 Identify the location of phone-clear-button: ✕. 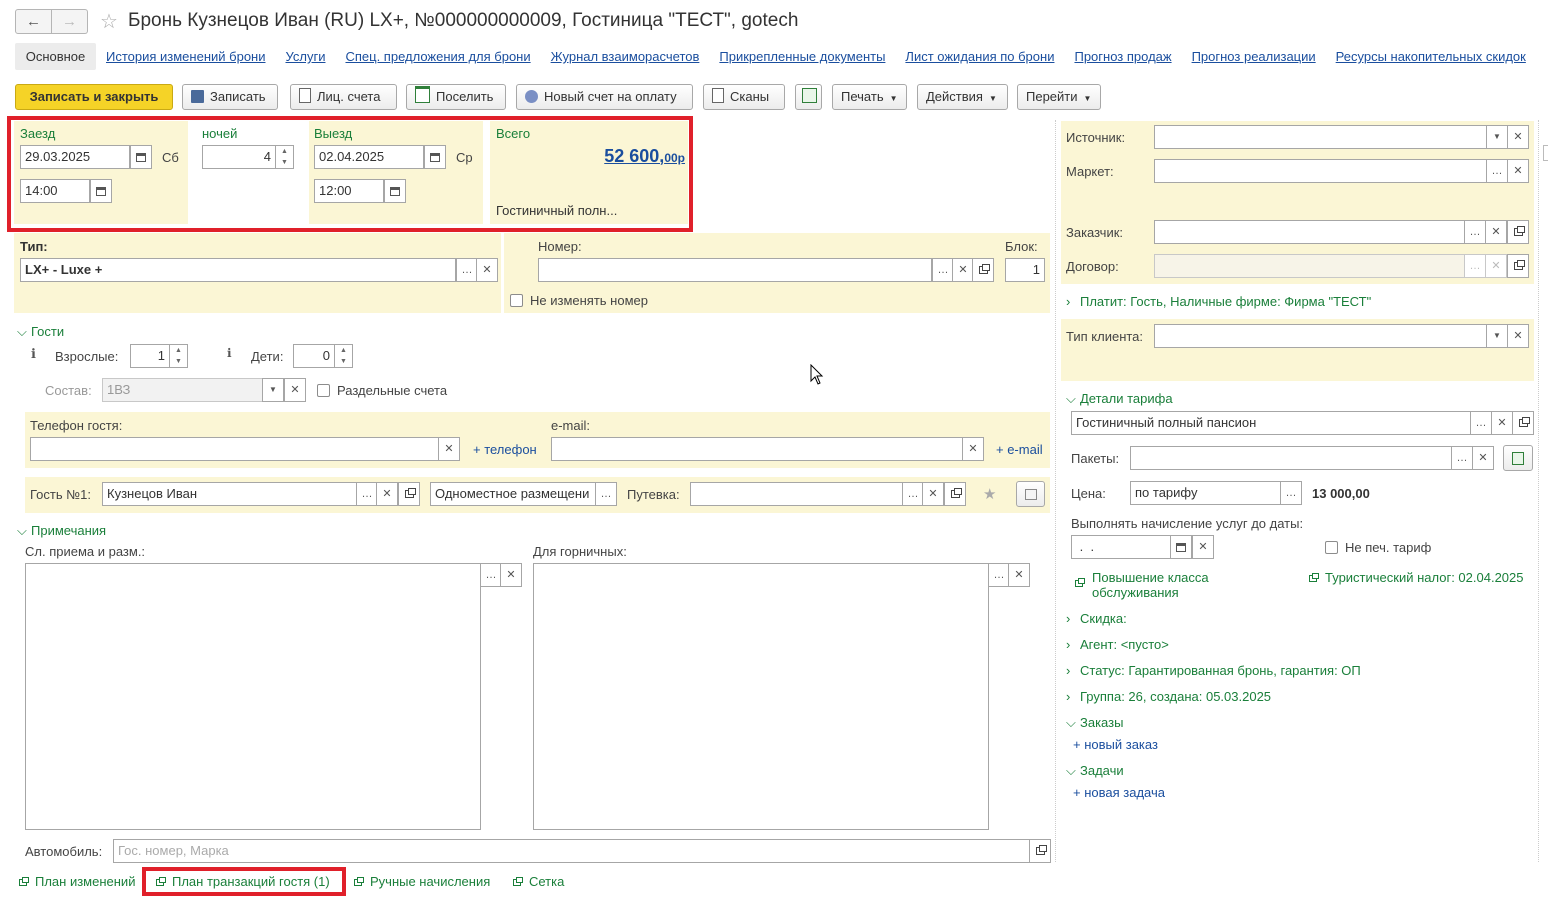
(449, 449).